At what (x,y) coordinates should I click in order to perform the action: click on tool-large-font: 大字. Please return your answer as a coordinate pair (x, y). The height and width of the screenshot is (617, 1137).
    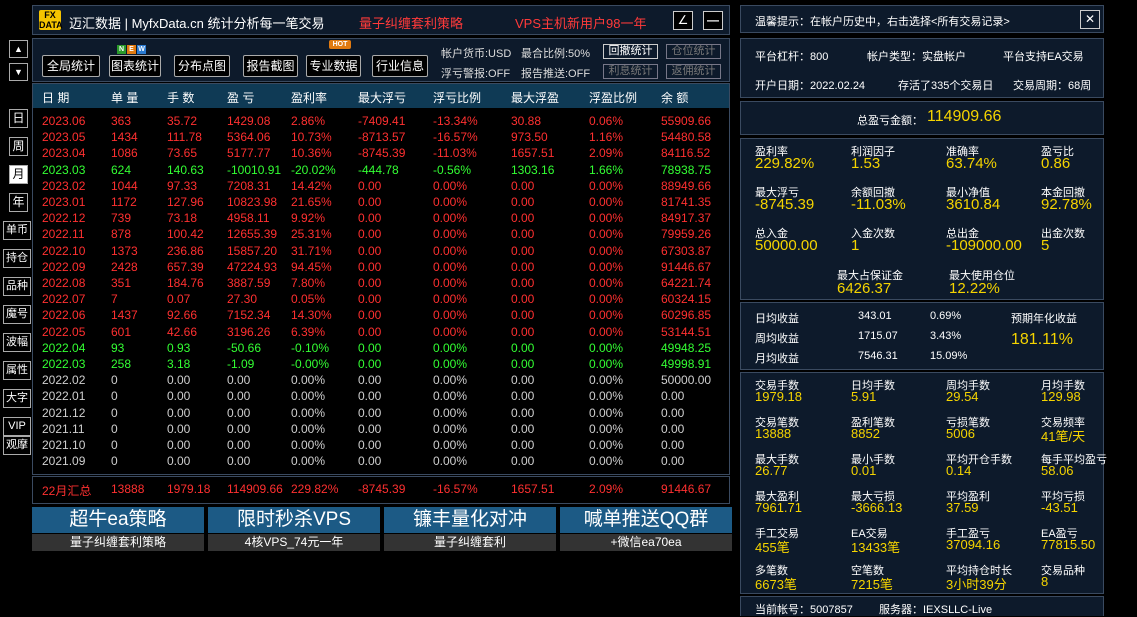
    Looking at the image, I should click on (17, 398).